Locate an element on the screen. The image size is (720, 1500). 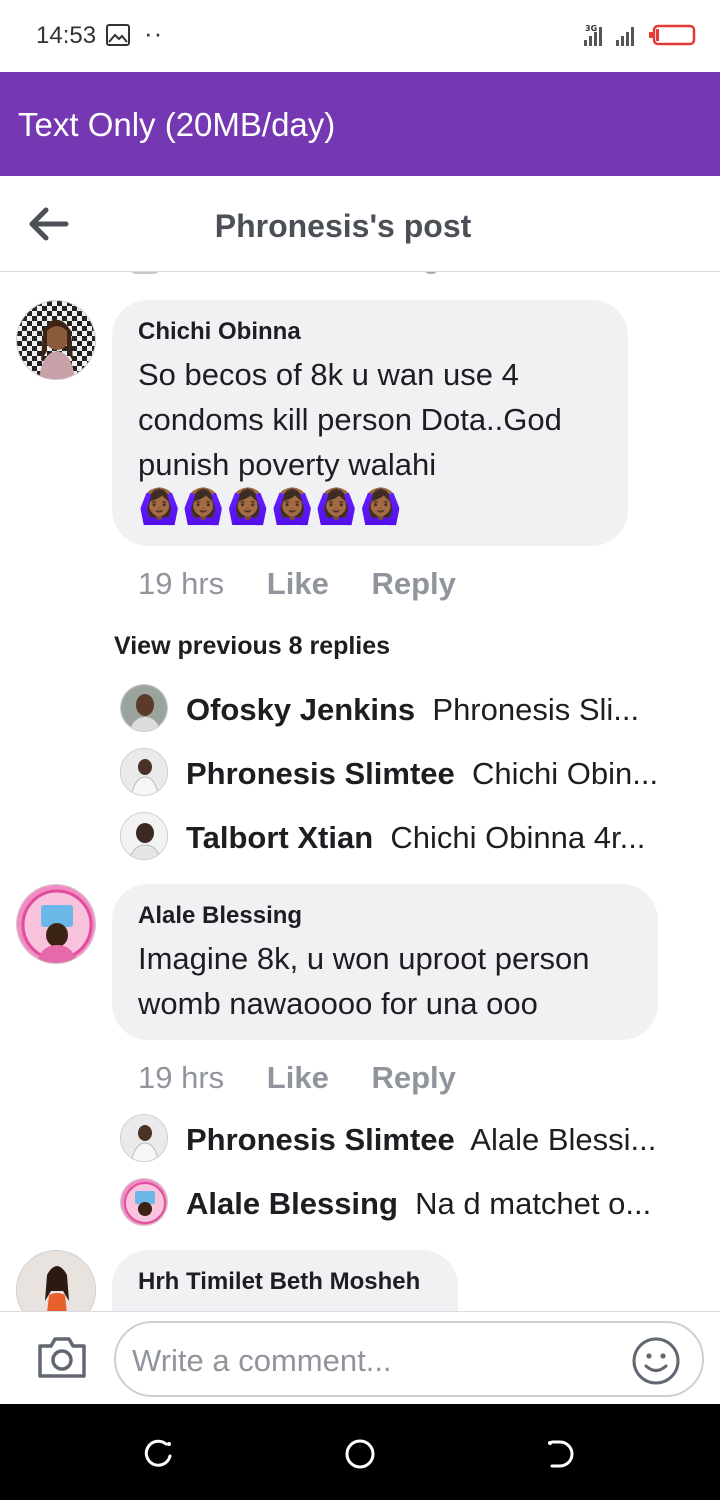
comment-bubble: Hrh Timilet Beth Mosheh is located at coordinates (285, 1281).